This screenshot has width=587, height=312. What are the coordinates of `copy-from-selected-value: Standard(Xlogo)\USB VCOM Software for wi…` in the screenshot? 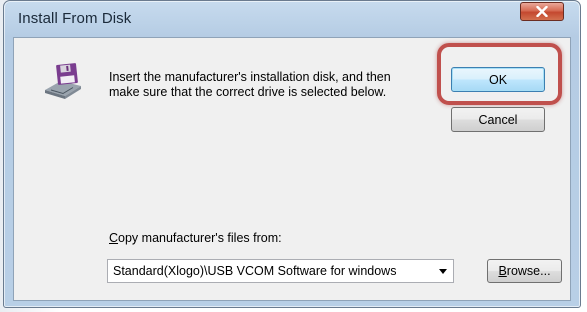 It's located at (255, 271).